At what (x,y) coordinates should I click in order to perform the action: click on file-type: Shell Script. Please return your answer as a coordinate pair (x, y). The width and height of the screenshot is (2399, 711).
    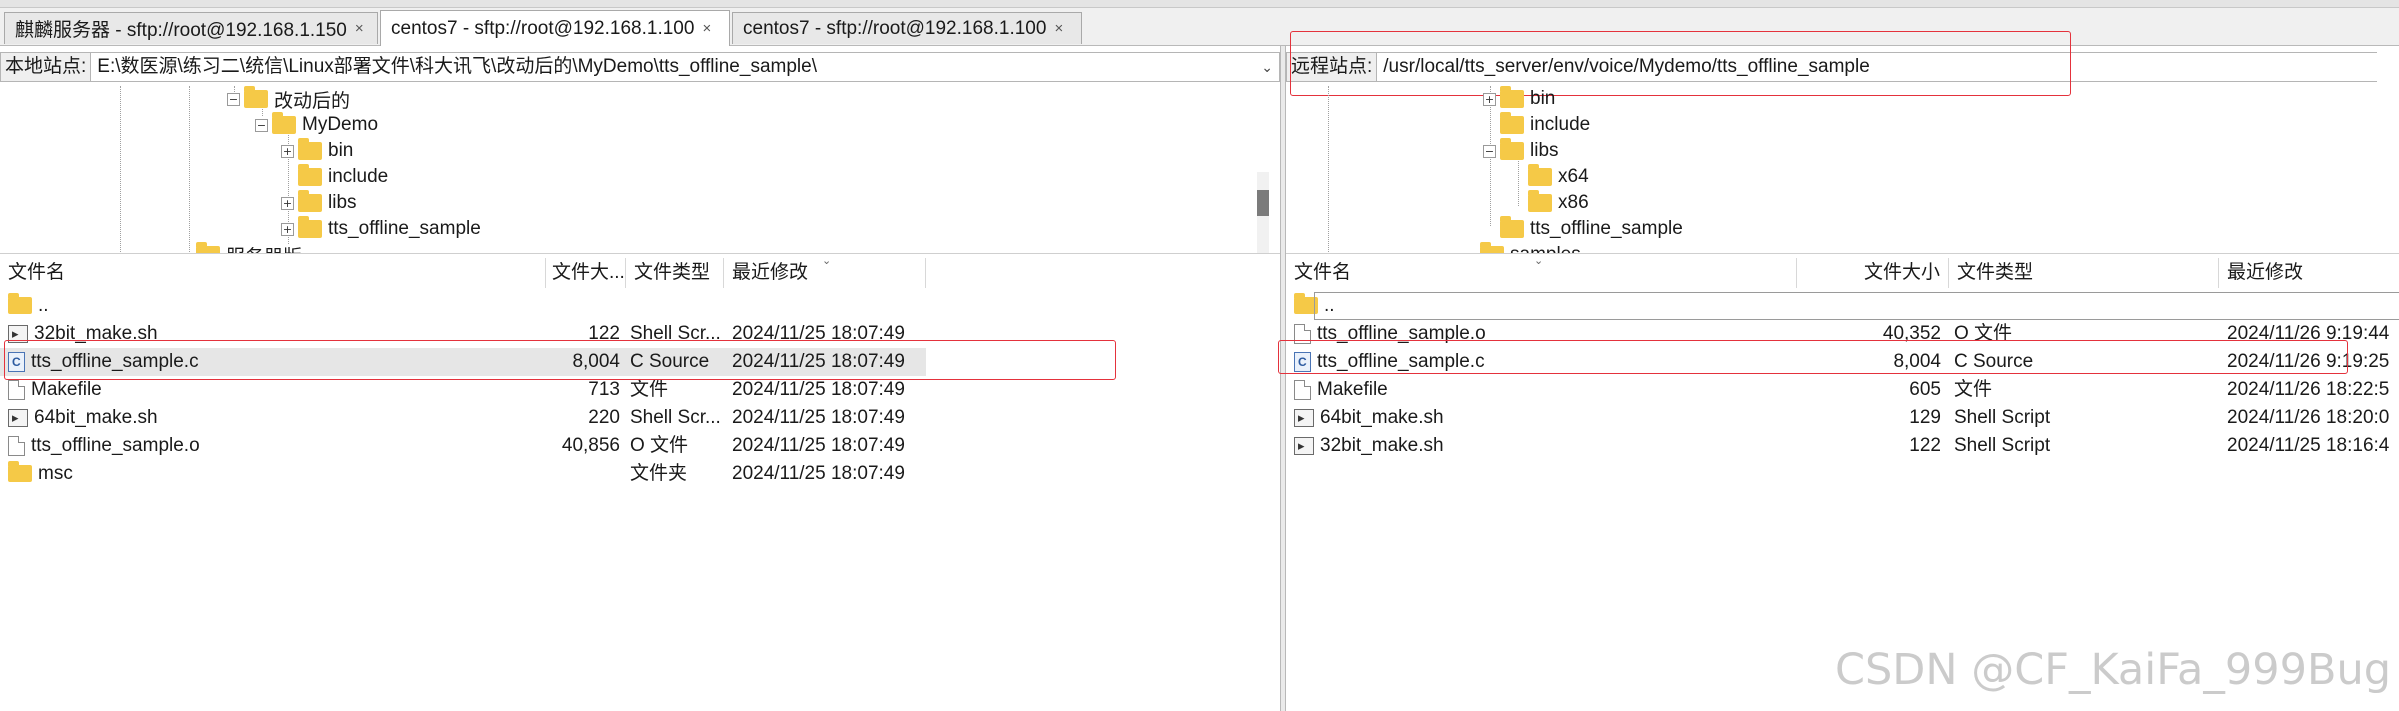
    Looking at the image, I should click on (2002, 445).